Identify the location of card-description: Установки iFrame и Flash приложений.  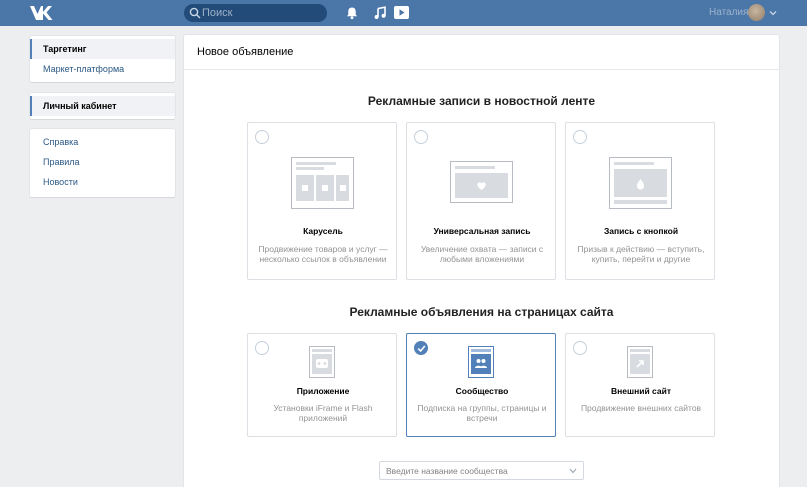
(323, 413).